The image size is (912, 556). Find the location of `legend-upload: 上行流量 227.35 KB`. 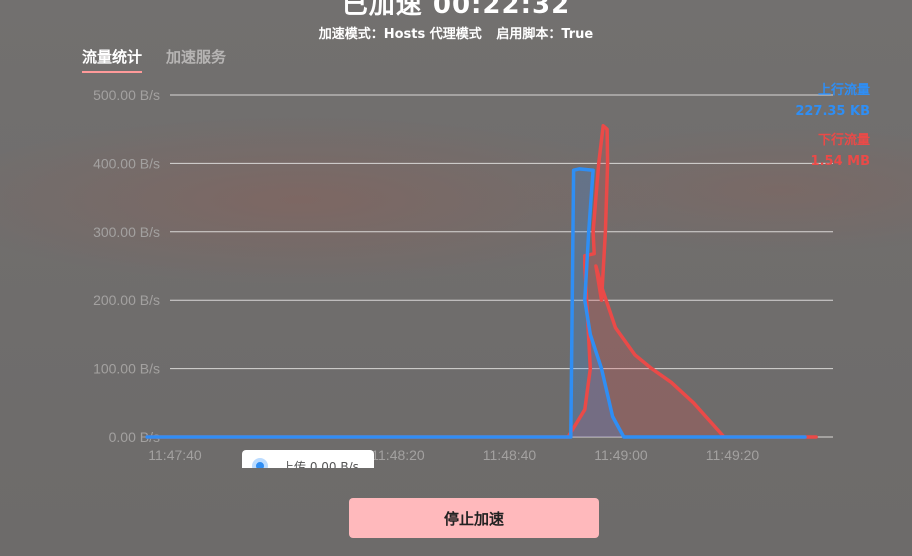

legend-upload: 上行流量 227.35 KB is located at coordinates (832, 101).